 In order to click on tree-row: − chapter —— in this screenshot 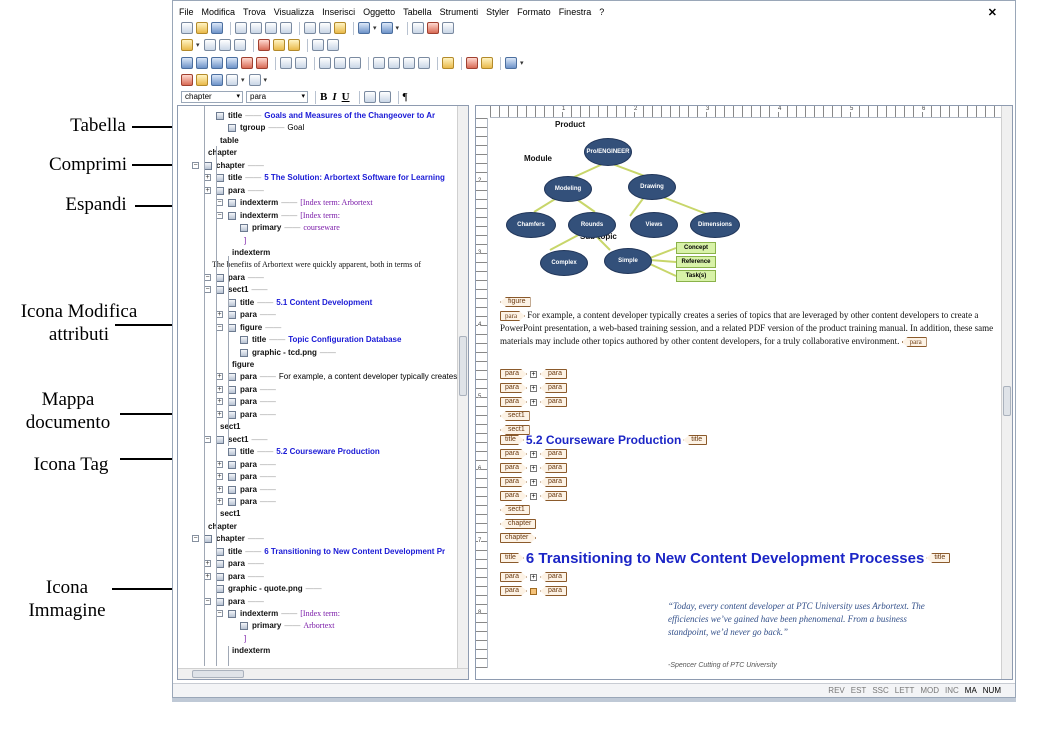, I will do `click(317, 166)`.